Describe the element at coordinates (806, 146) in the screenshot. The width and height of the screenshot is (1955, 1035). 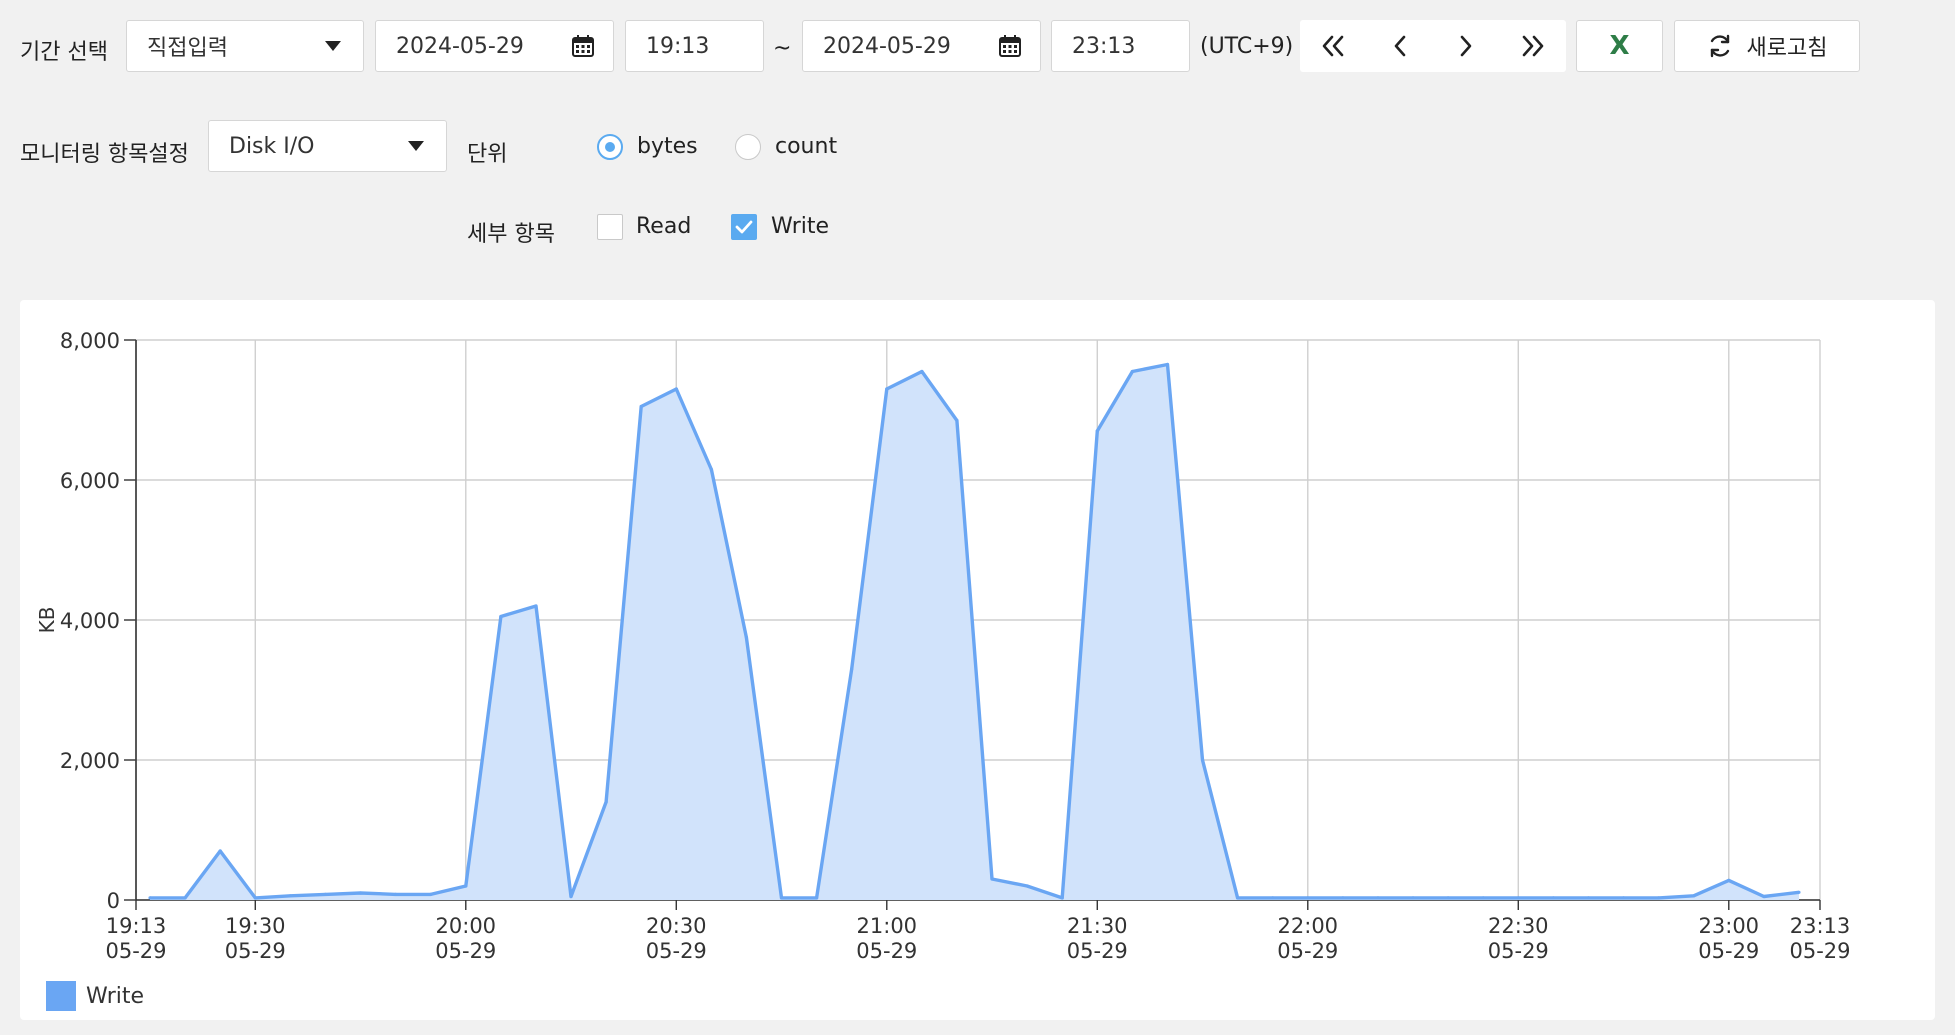
I see `unit-option-count-label: count` at that location.